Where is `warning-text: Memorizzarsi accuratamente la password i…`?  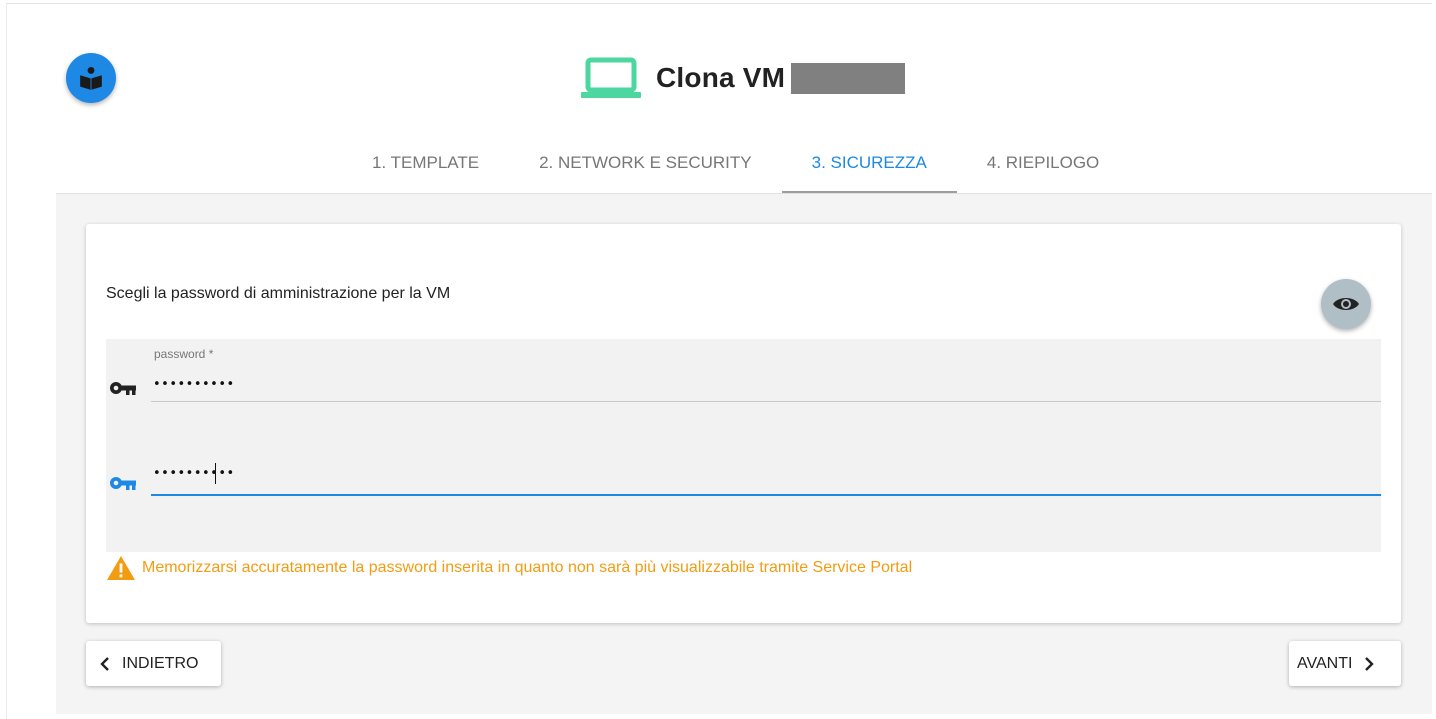 warning-text: Memorizzarsi accuratamente la password i… is located at coordinates (527, 567).